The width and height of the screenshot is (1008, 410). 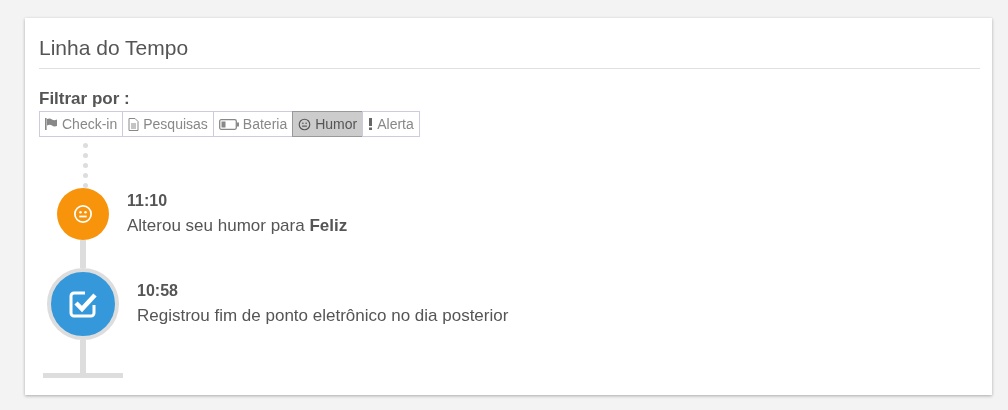 I want to click on battery-icon, so click(x=228, y=124).